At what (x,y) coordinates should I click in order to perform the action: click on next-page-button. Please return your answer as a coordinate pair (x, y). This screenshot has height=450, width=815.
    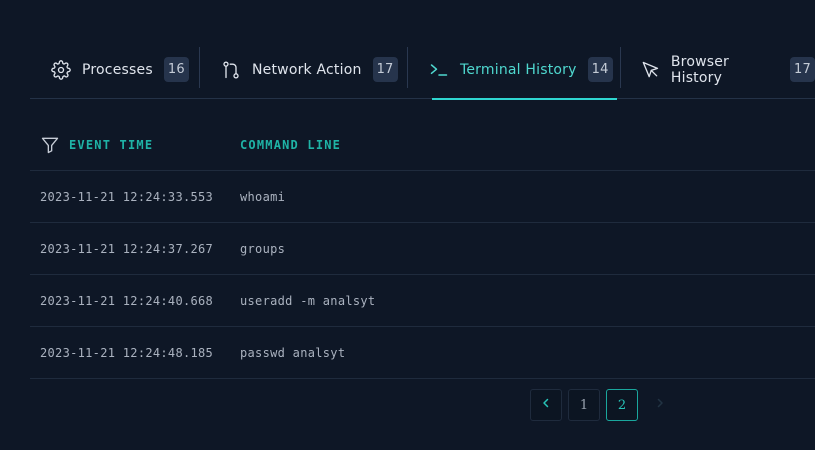
    Looking at the image, I should click on (660, 405).